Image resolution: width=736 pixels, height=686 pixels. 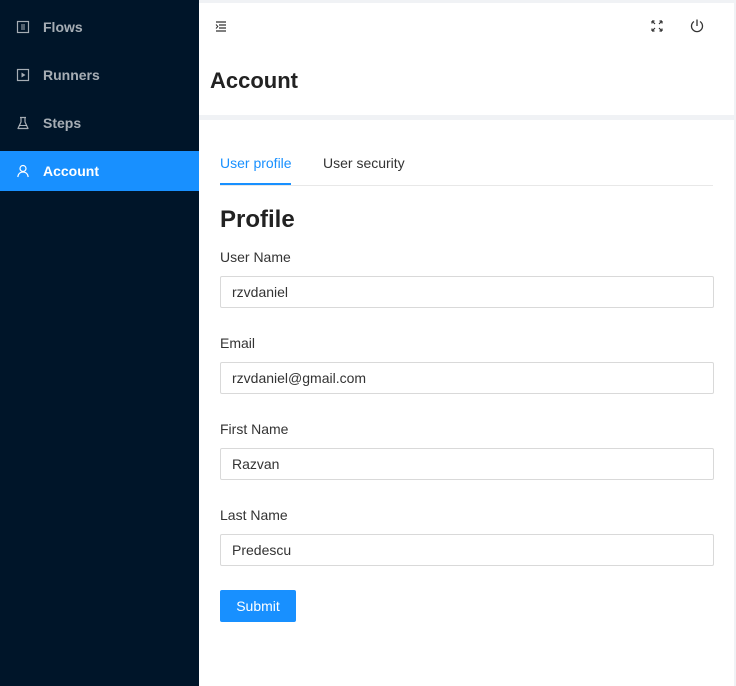 I want to click on top-header, so click(x=466, y=27).